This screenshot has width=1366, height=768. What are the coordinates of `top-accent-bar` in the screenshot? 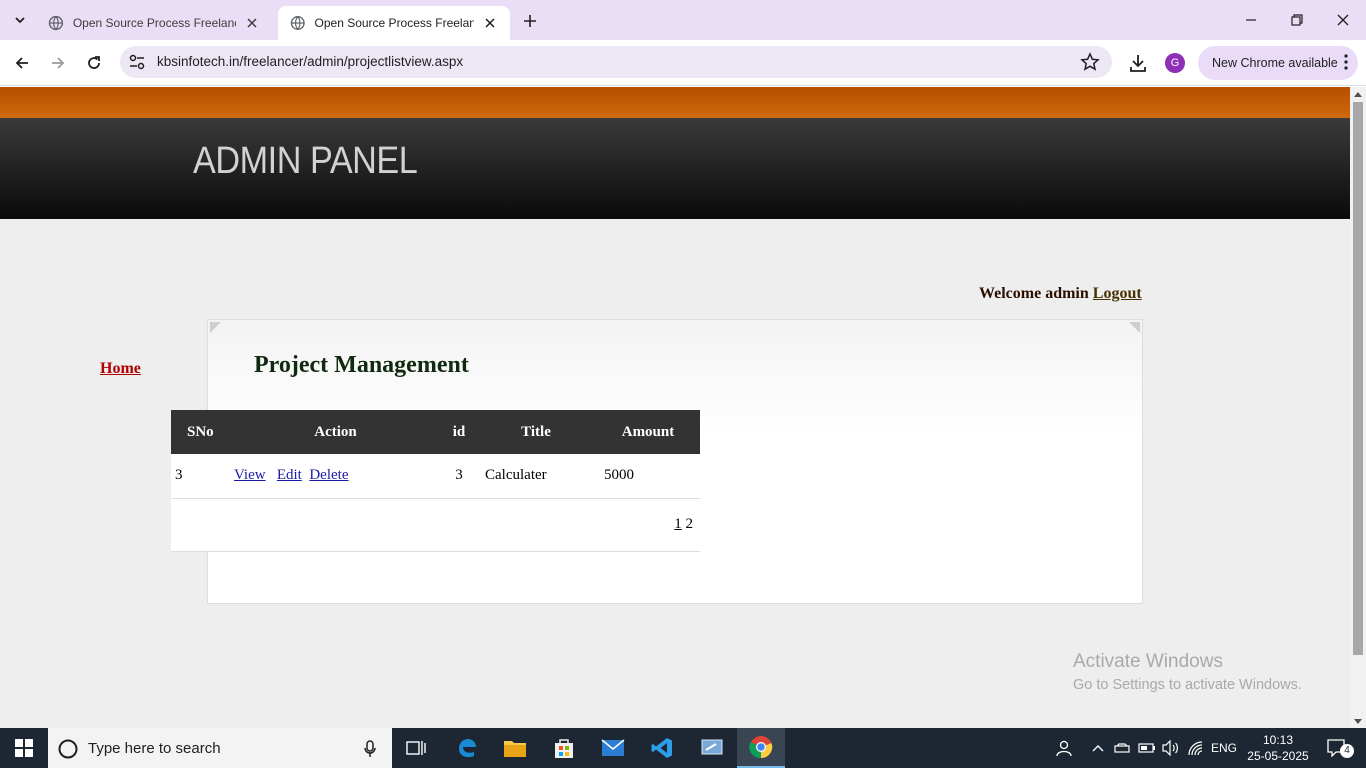 It's located at (675, 102).